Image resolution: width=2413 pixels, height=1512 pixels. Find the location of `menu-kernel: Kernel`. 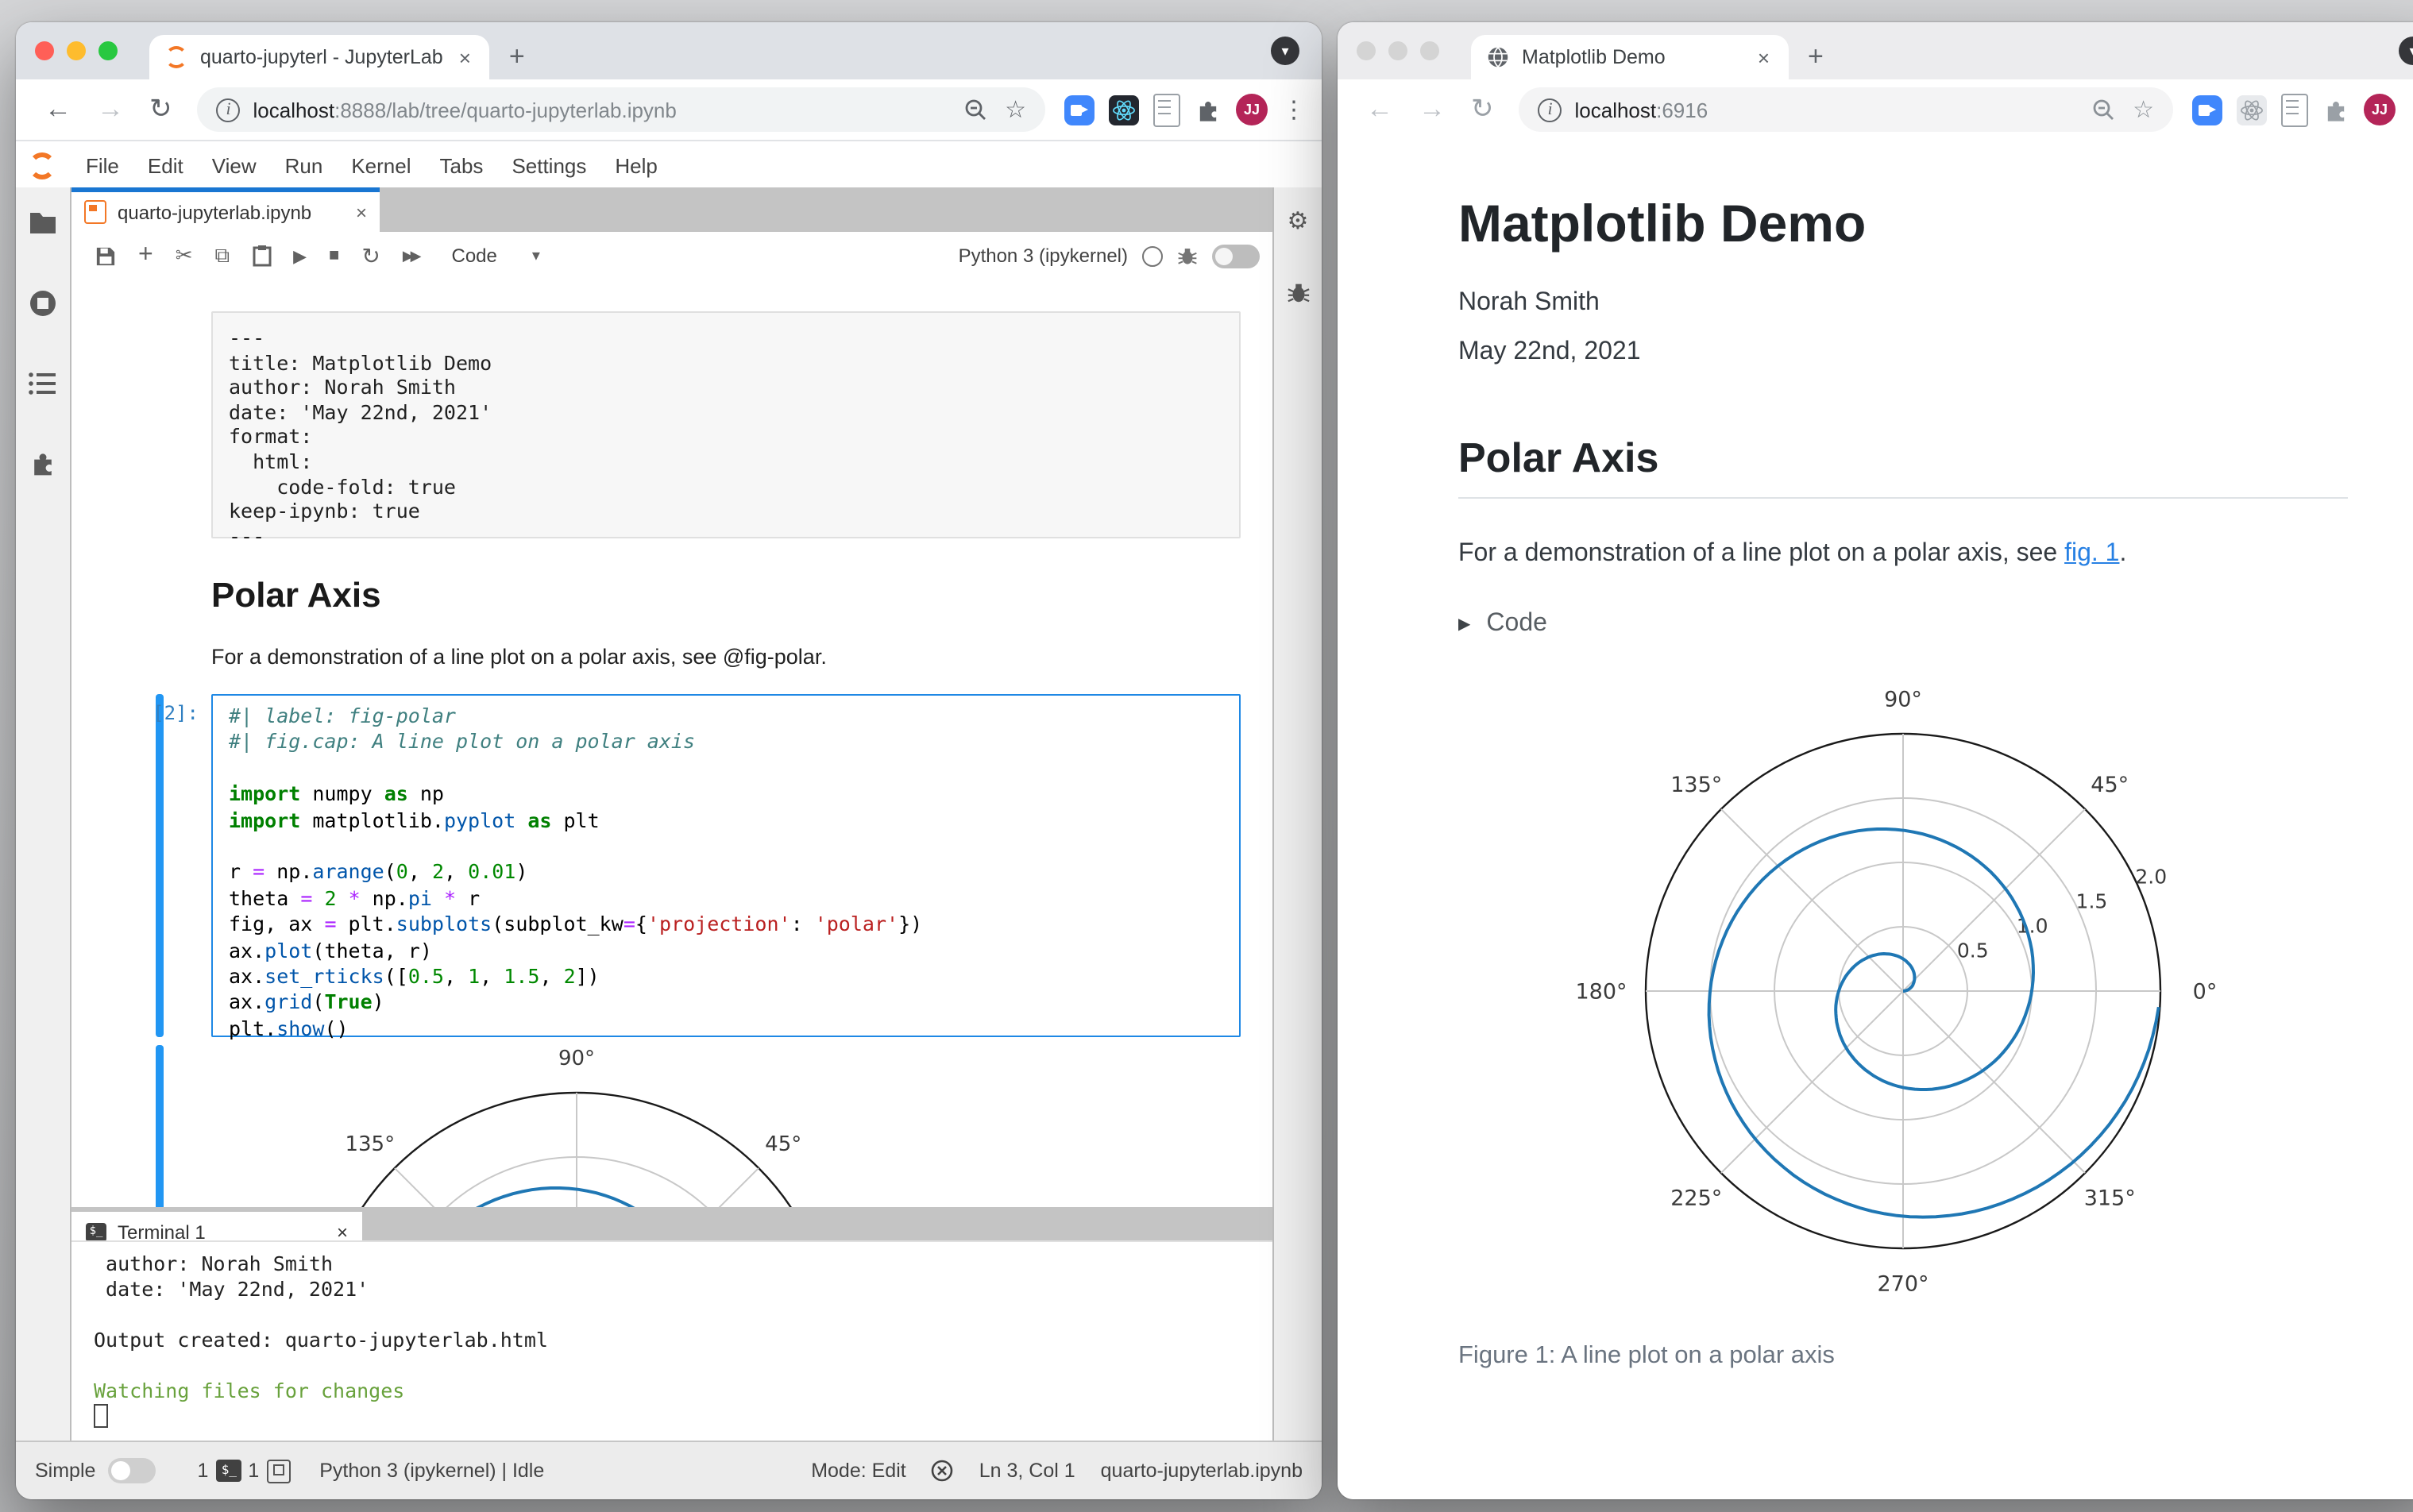

menu-kernel: Kernel is located at coordinates (381, 165).